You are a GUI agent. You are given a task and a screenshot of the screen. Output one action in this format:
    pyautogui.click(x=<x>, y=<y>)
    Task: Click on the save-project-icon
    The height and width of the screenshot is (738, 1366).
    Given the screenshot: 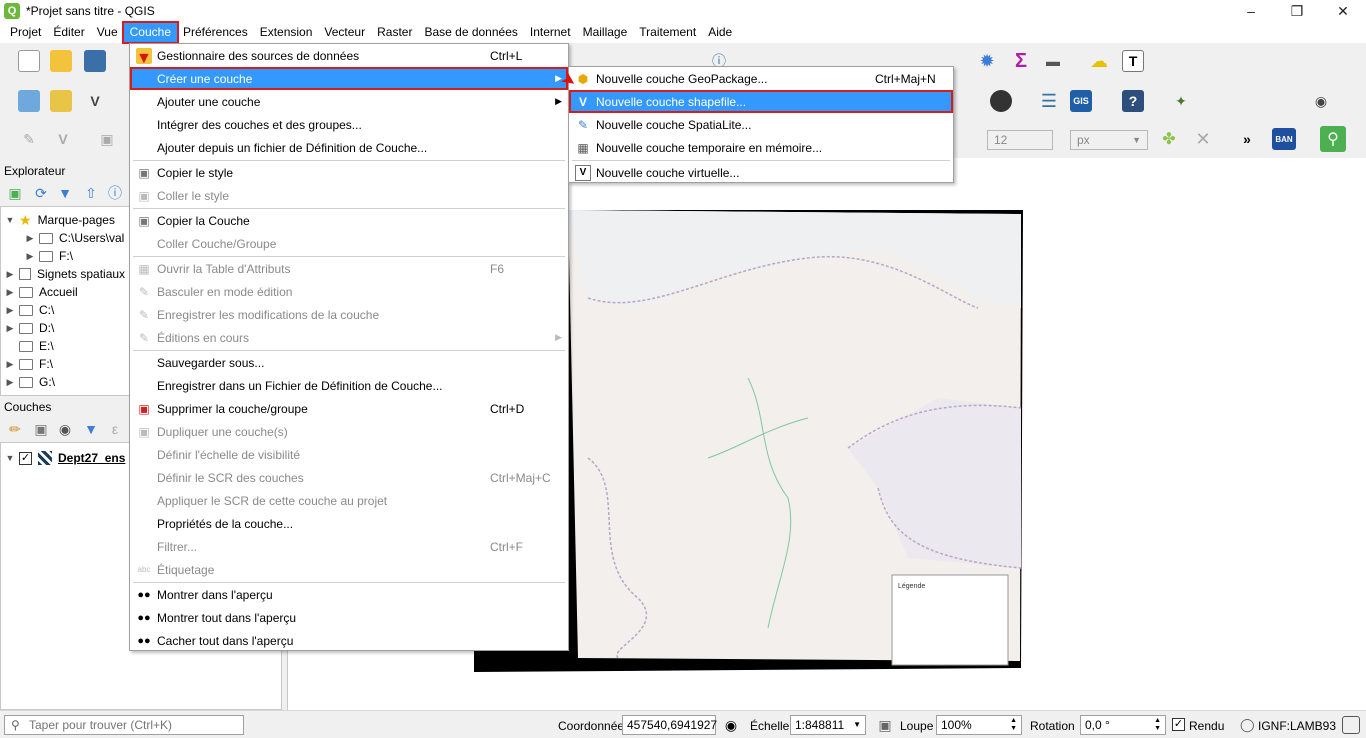 What is the action you would take?
    pyautogui.click(x=95, y=61)
    